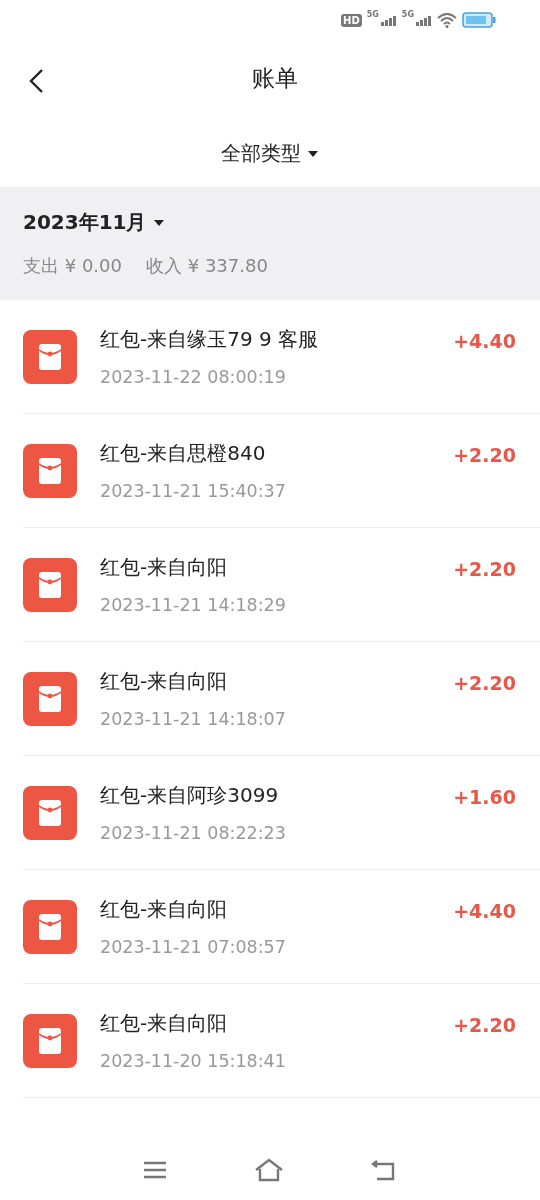 Image resolution: width=540 pixels, height=1200 pixels. What do you see at coordinates (383, 1170) in the screenshot?
I see `back-nav-icon` at bounding box center [383, 1170].